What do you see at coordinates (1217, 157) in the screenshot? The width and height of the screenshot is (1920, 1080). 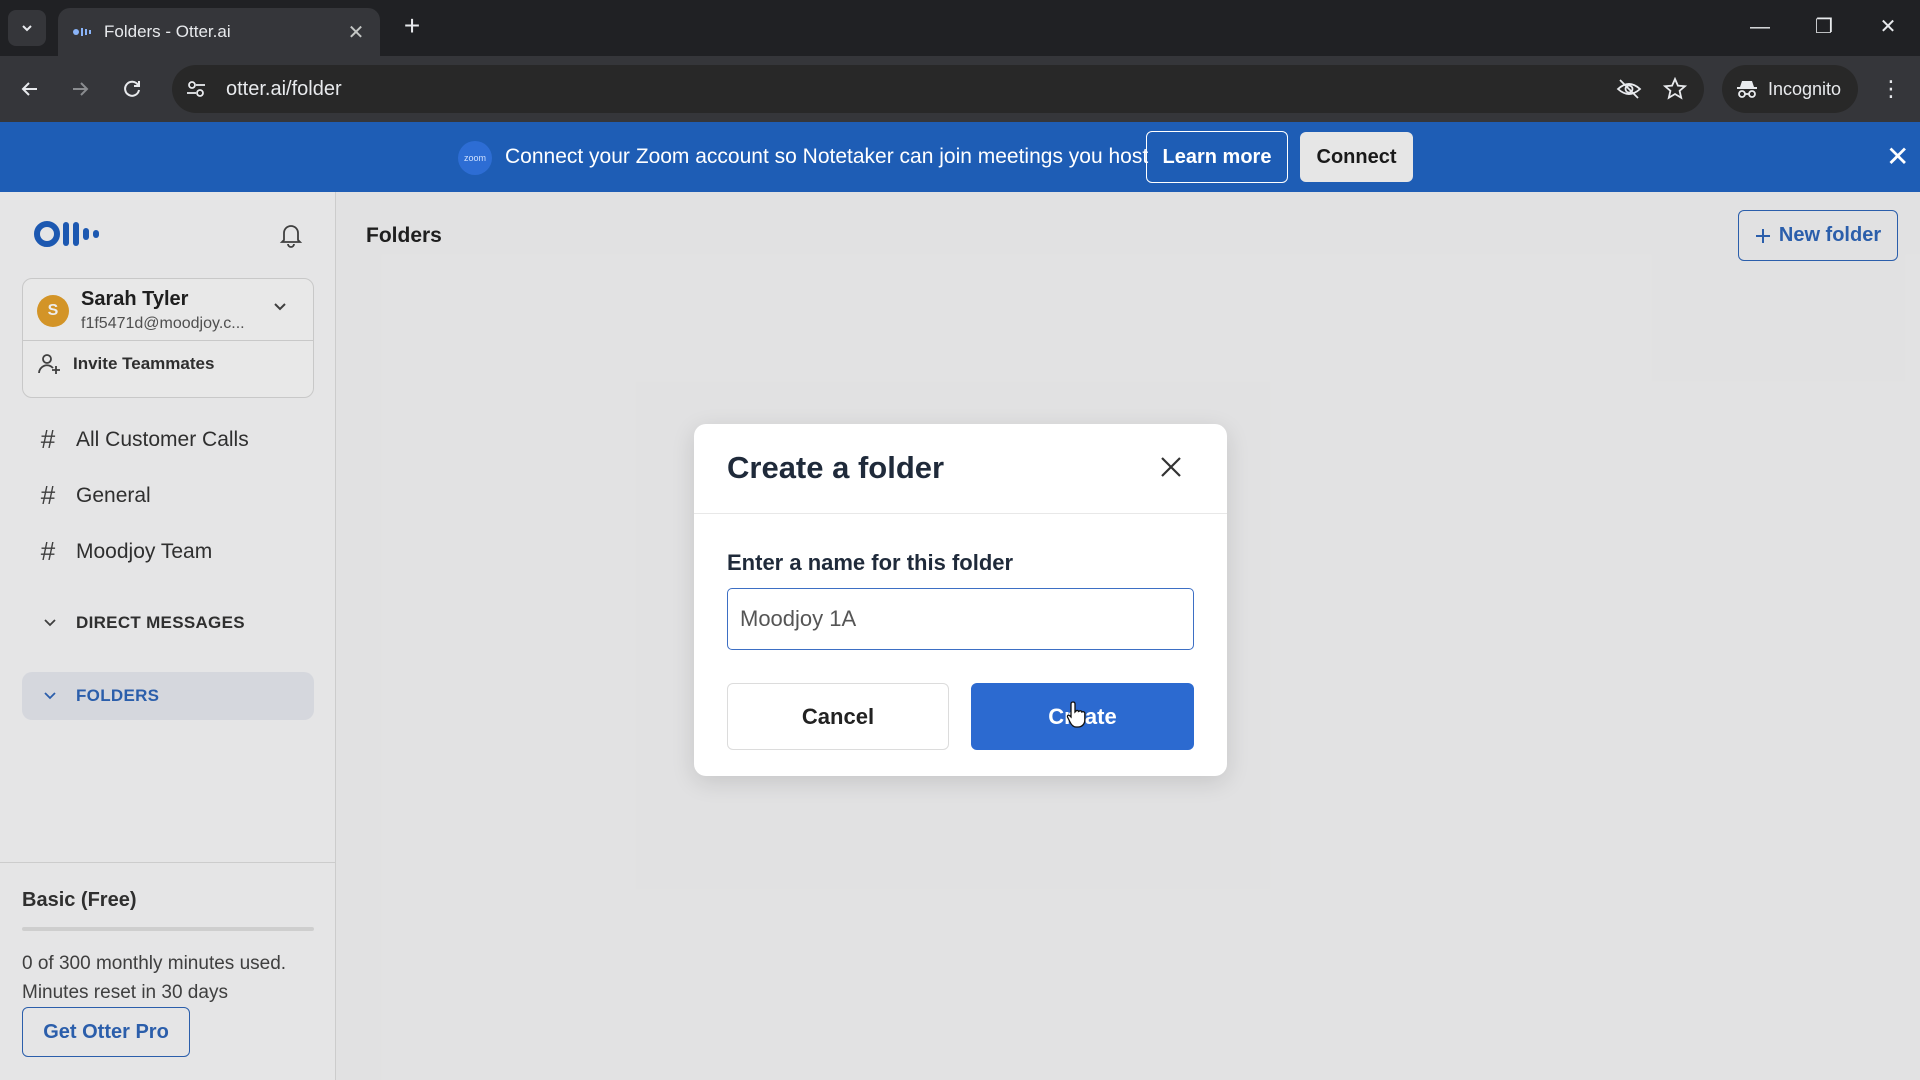 I see `learn-more-button: Learn more` at bounding box center [1217, 157].